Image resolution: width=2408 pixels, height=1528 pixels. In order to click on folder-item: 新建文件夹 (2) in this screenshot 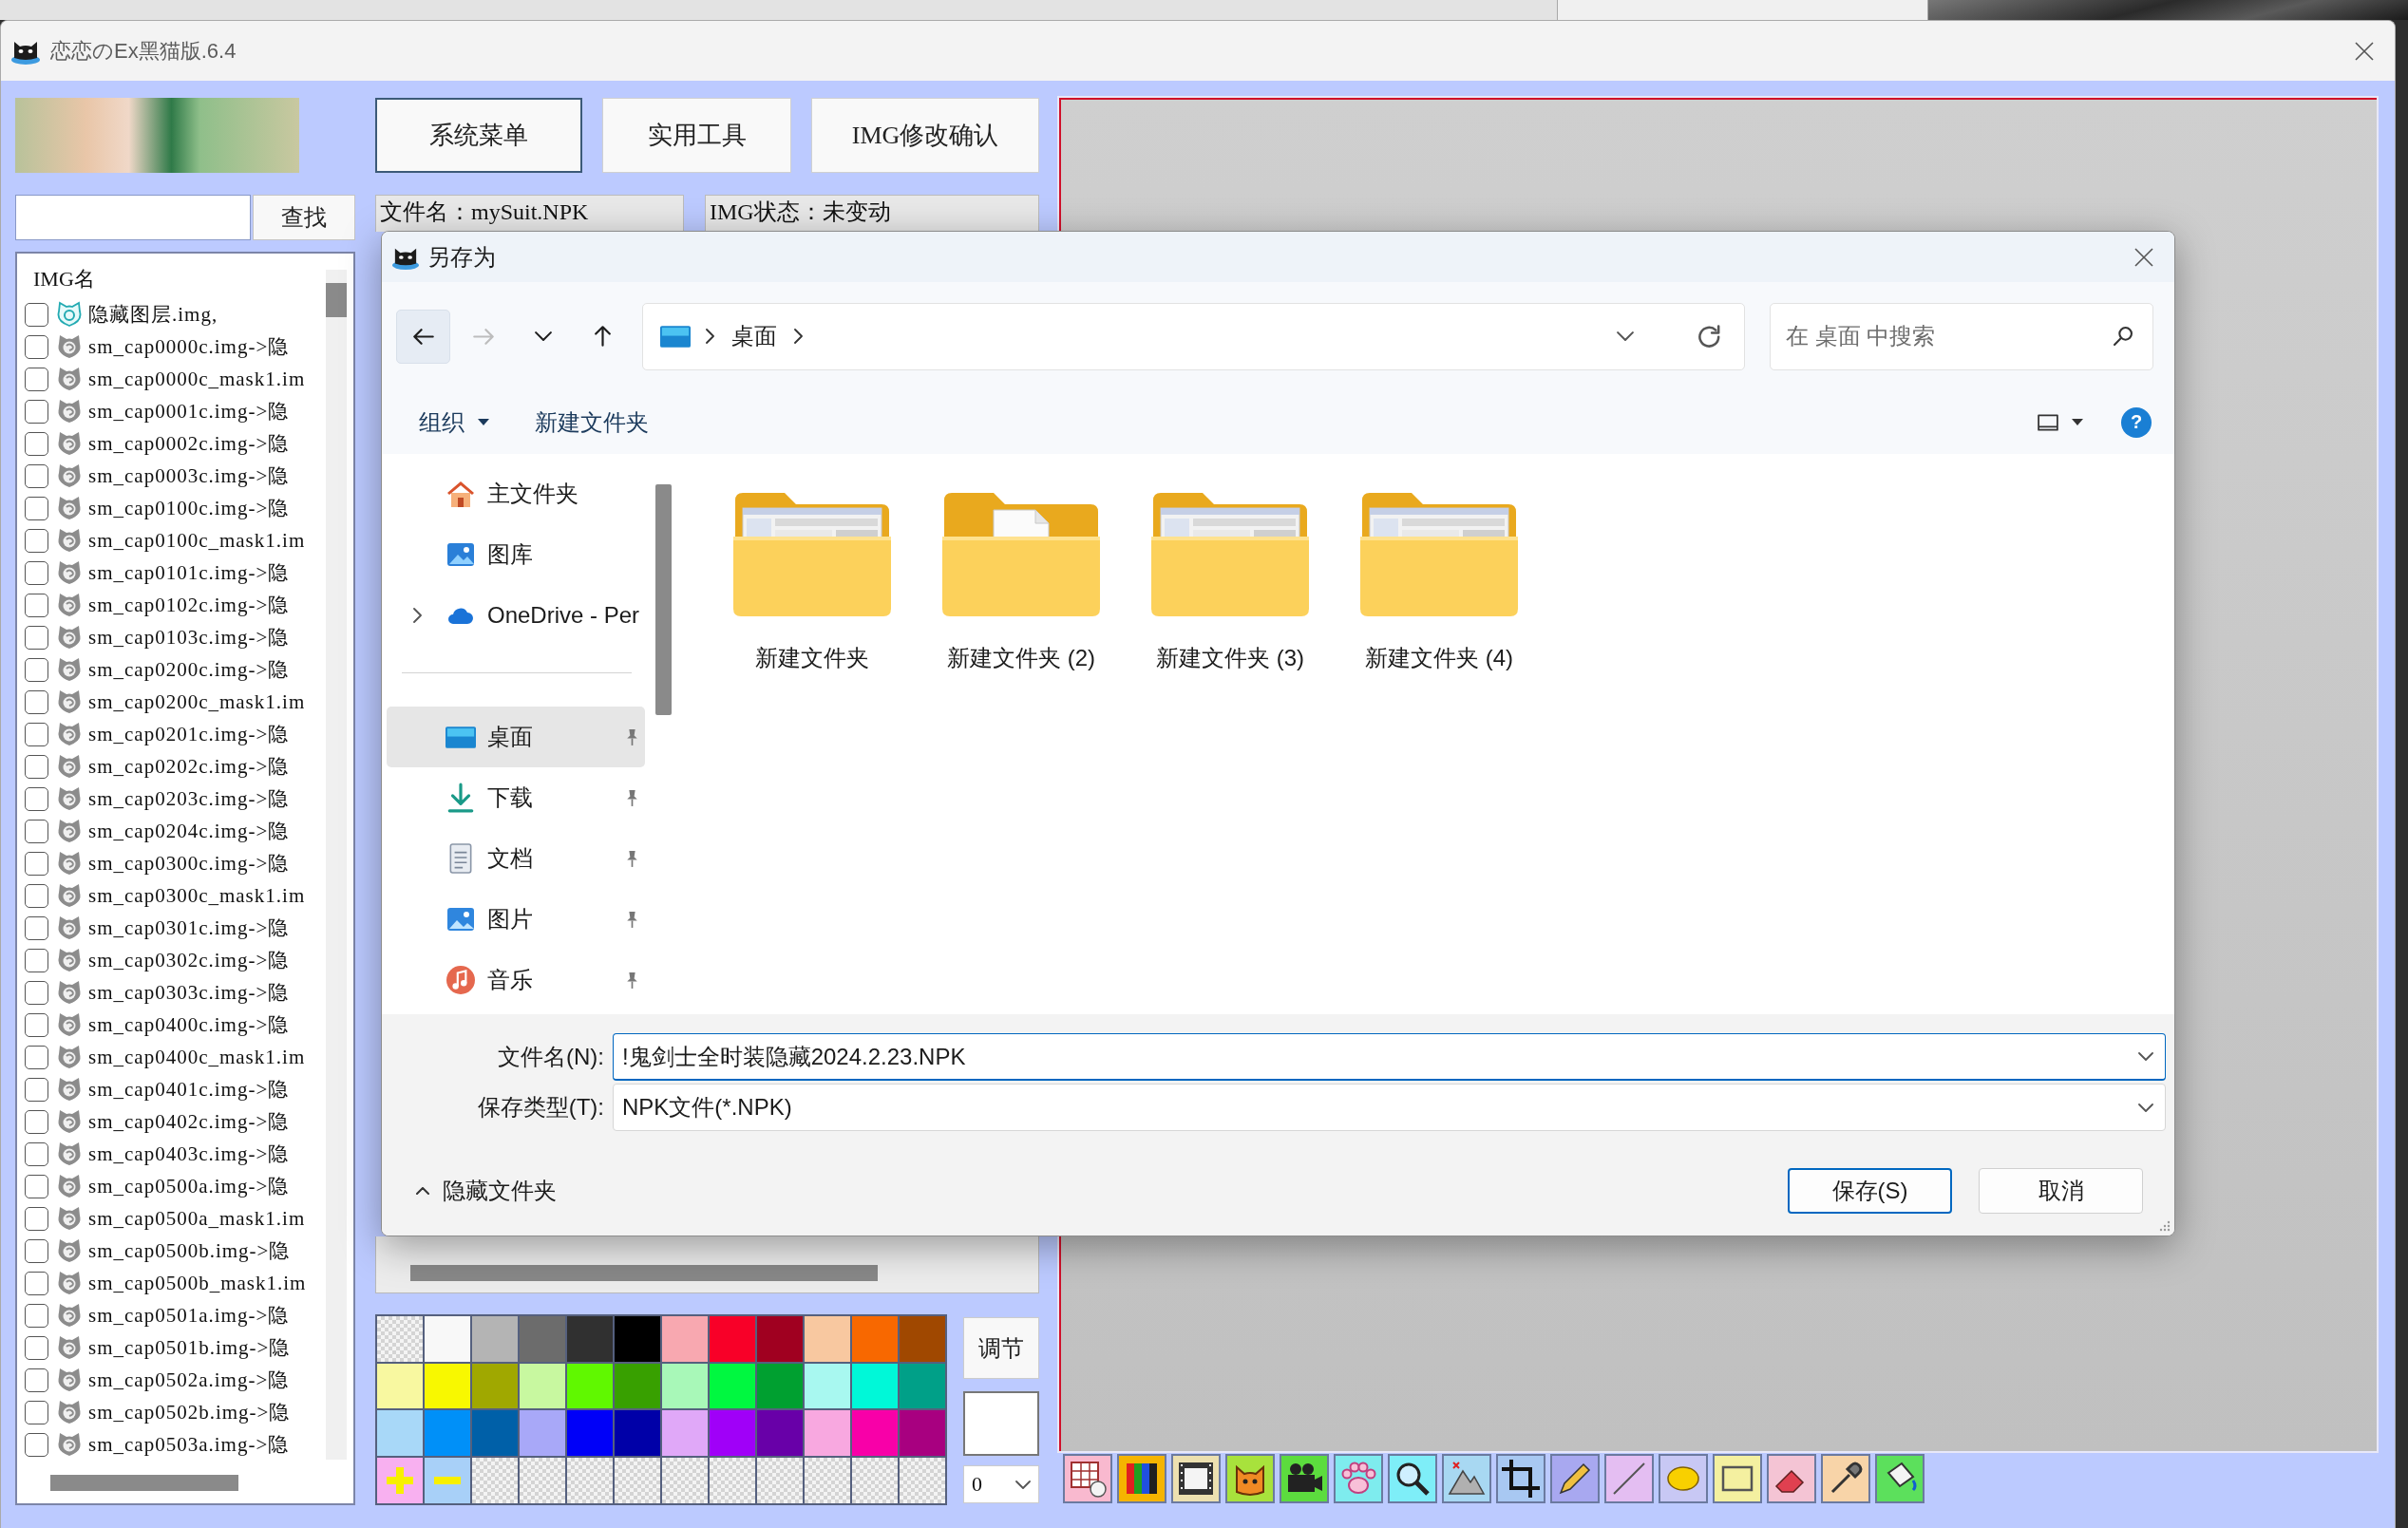, I will do `click(1021, 584)`.